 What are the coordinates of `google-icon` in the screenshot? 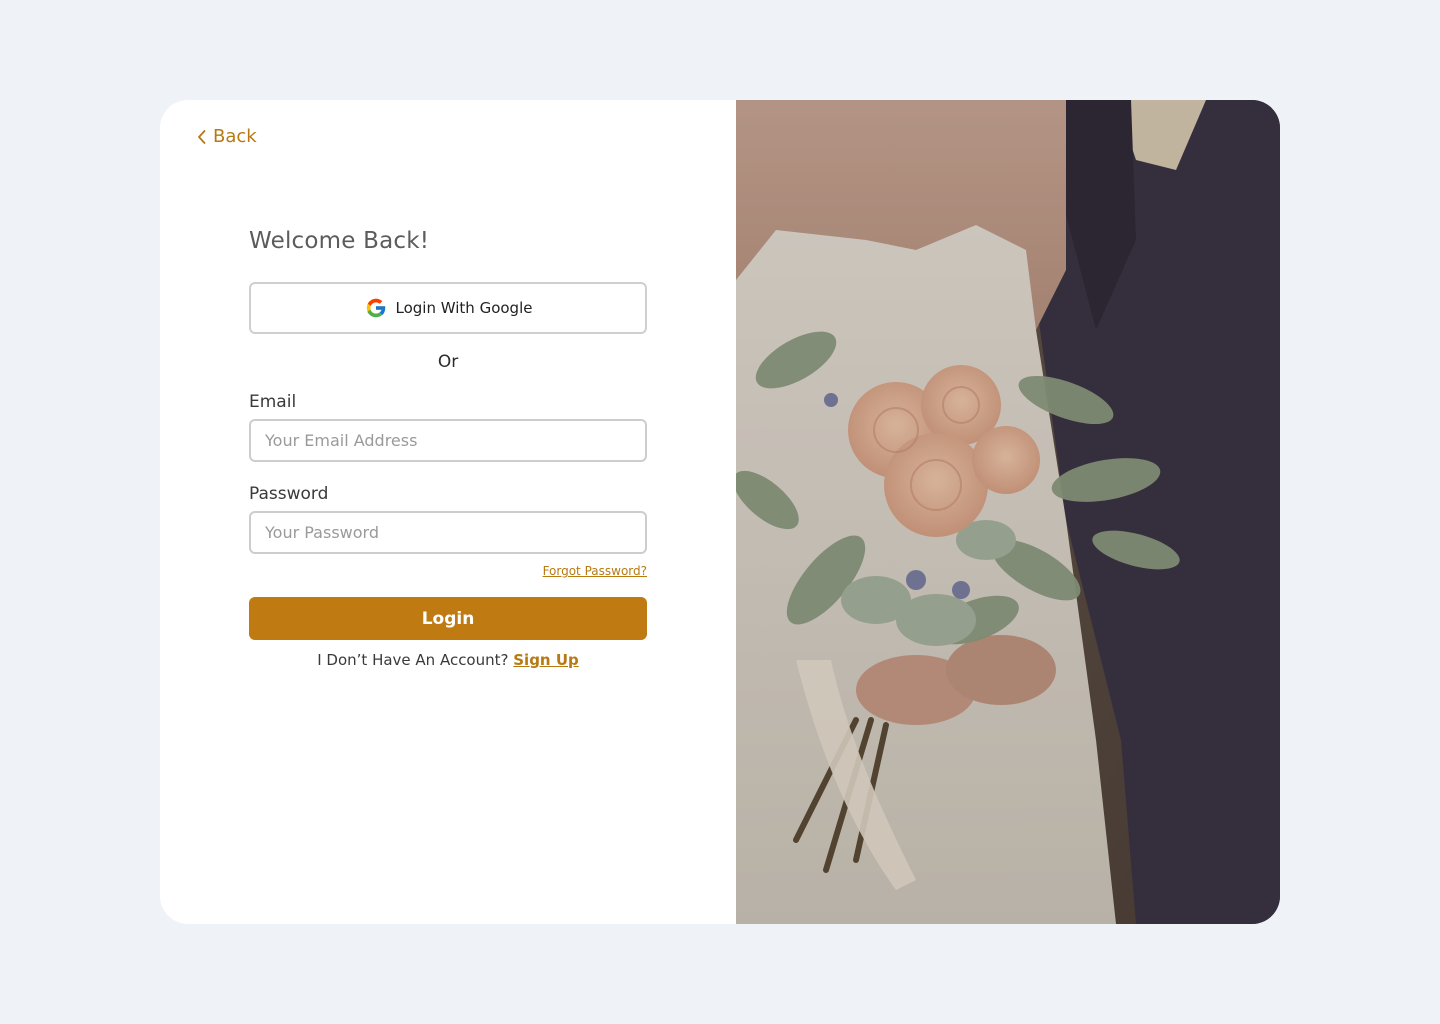 It's located at (376, 308).